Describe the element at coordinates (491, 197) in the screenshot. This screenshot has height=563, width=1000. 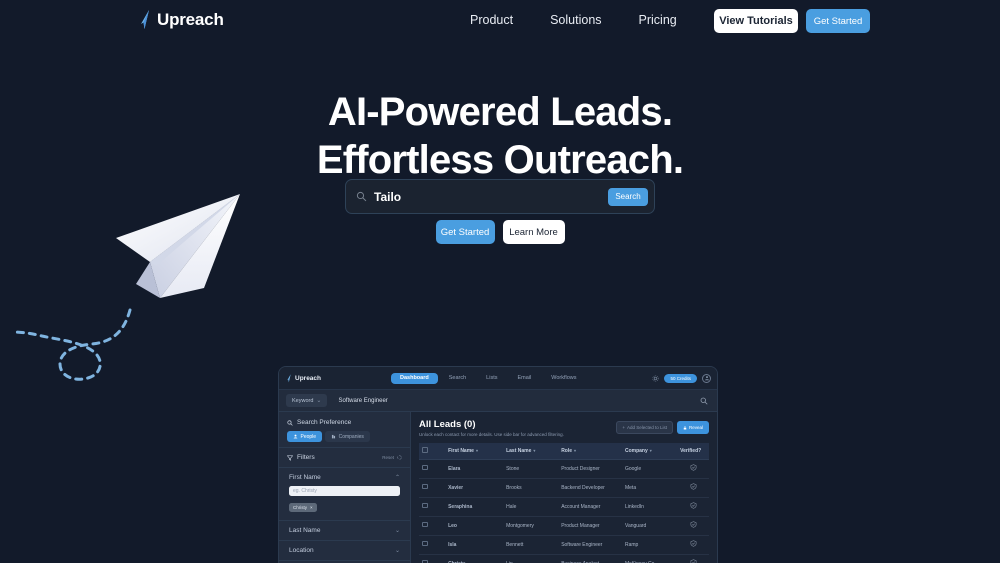
I see `search-input: Tailo` at that location.